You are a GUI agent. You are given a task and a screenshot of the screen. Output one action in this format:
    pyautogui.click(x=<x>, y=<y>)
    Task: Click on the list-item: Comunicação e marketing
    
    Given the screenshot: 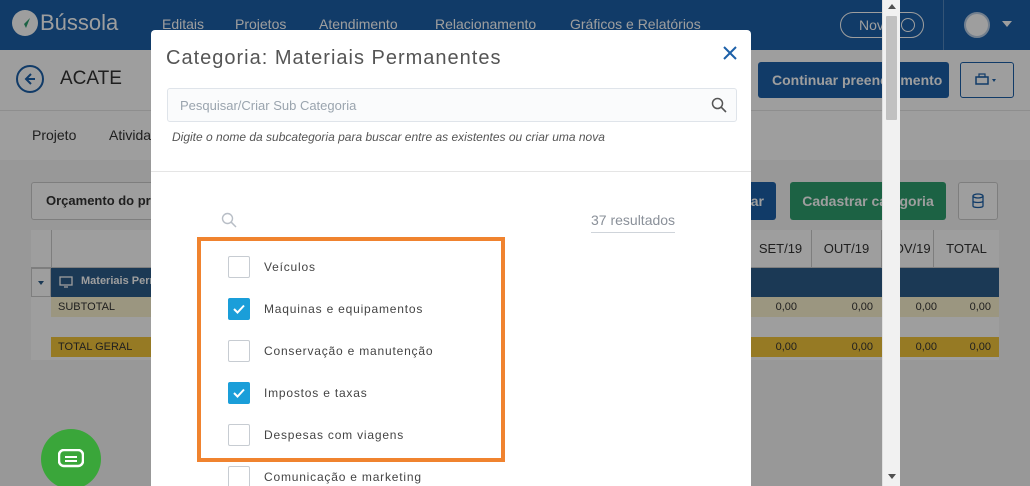 What is the action you would take?
    pyautogui.click(x=325, y=476)
    